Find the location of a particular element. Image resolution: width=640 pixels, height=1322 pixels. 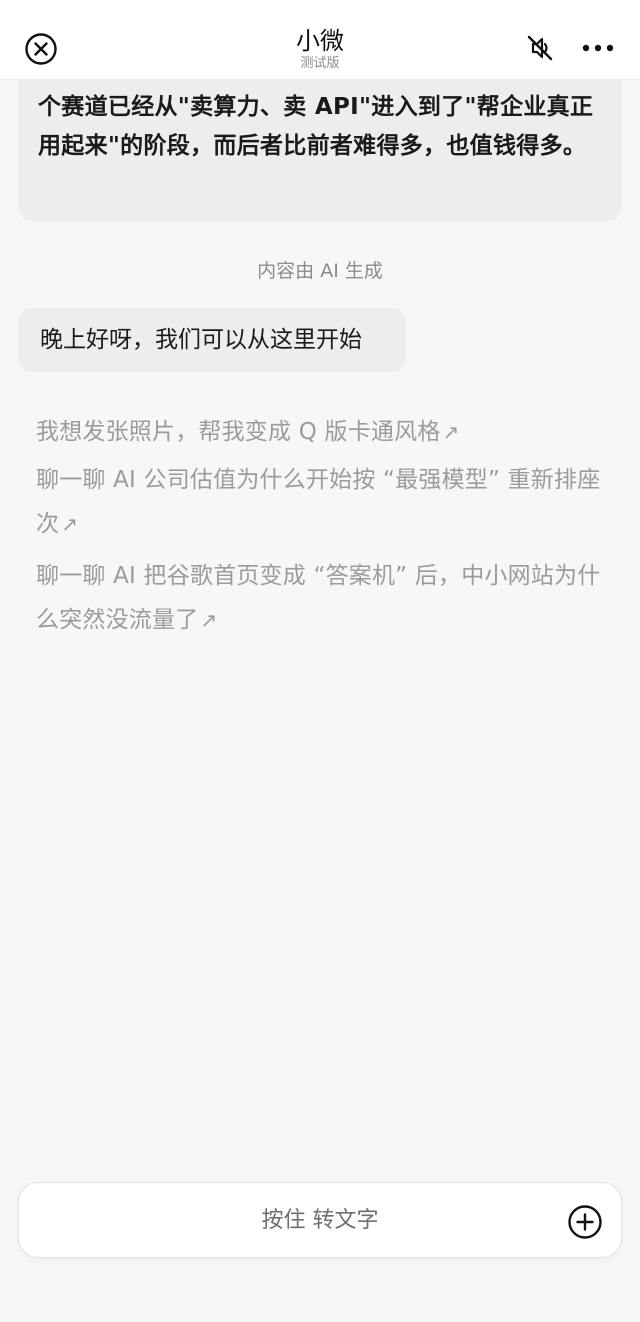

ai-generated-notice: 内容由 AI 生成 is located at coordinates (320, 271).